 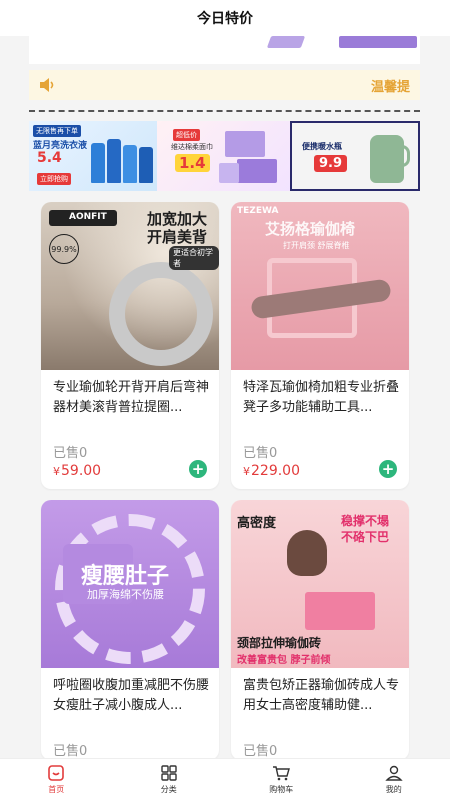 What do you see at coordinates (257, 523) in the screenshot?
I see `image-headline: 高密度` at bounding box center [257, 523].